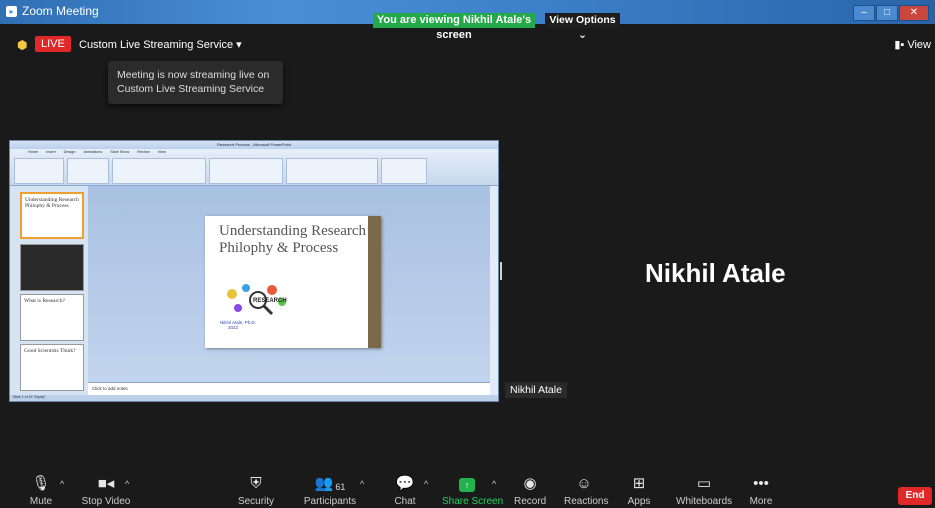 The width and height of the screenshot is (935, 508). I want to click on zoom-logo-icon: ▸, so click(11, 11).